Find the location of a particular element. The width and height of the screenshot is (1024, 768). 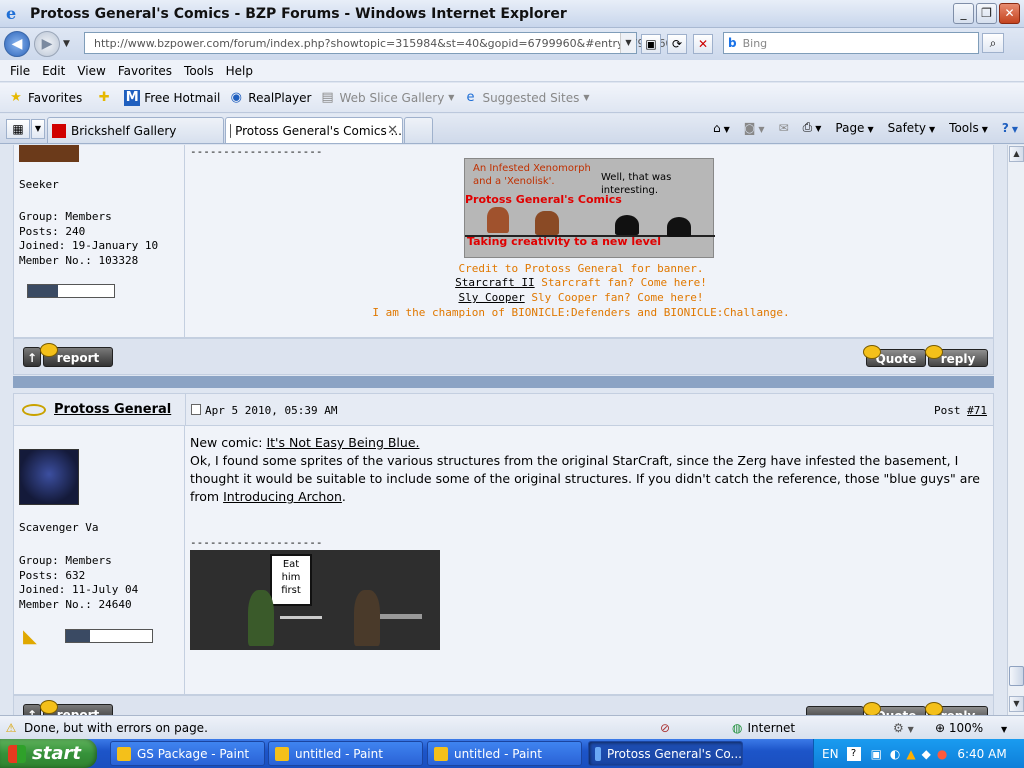

restore-button: ❐ is located at coordinates (986, 13).